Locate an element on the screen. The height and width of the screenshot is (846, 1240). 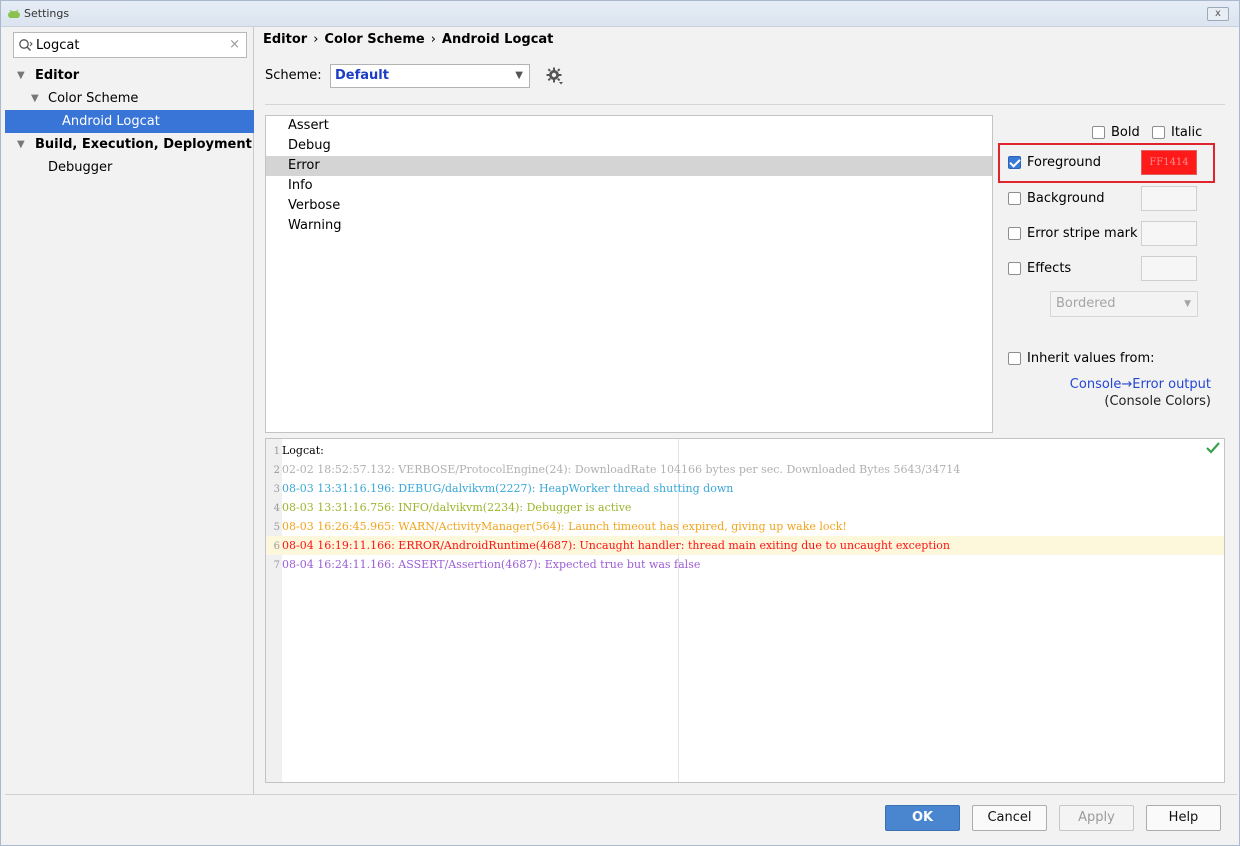
inherit-checkbox is located at coordinates (1014, 358).